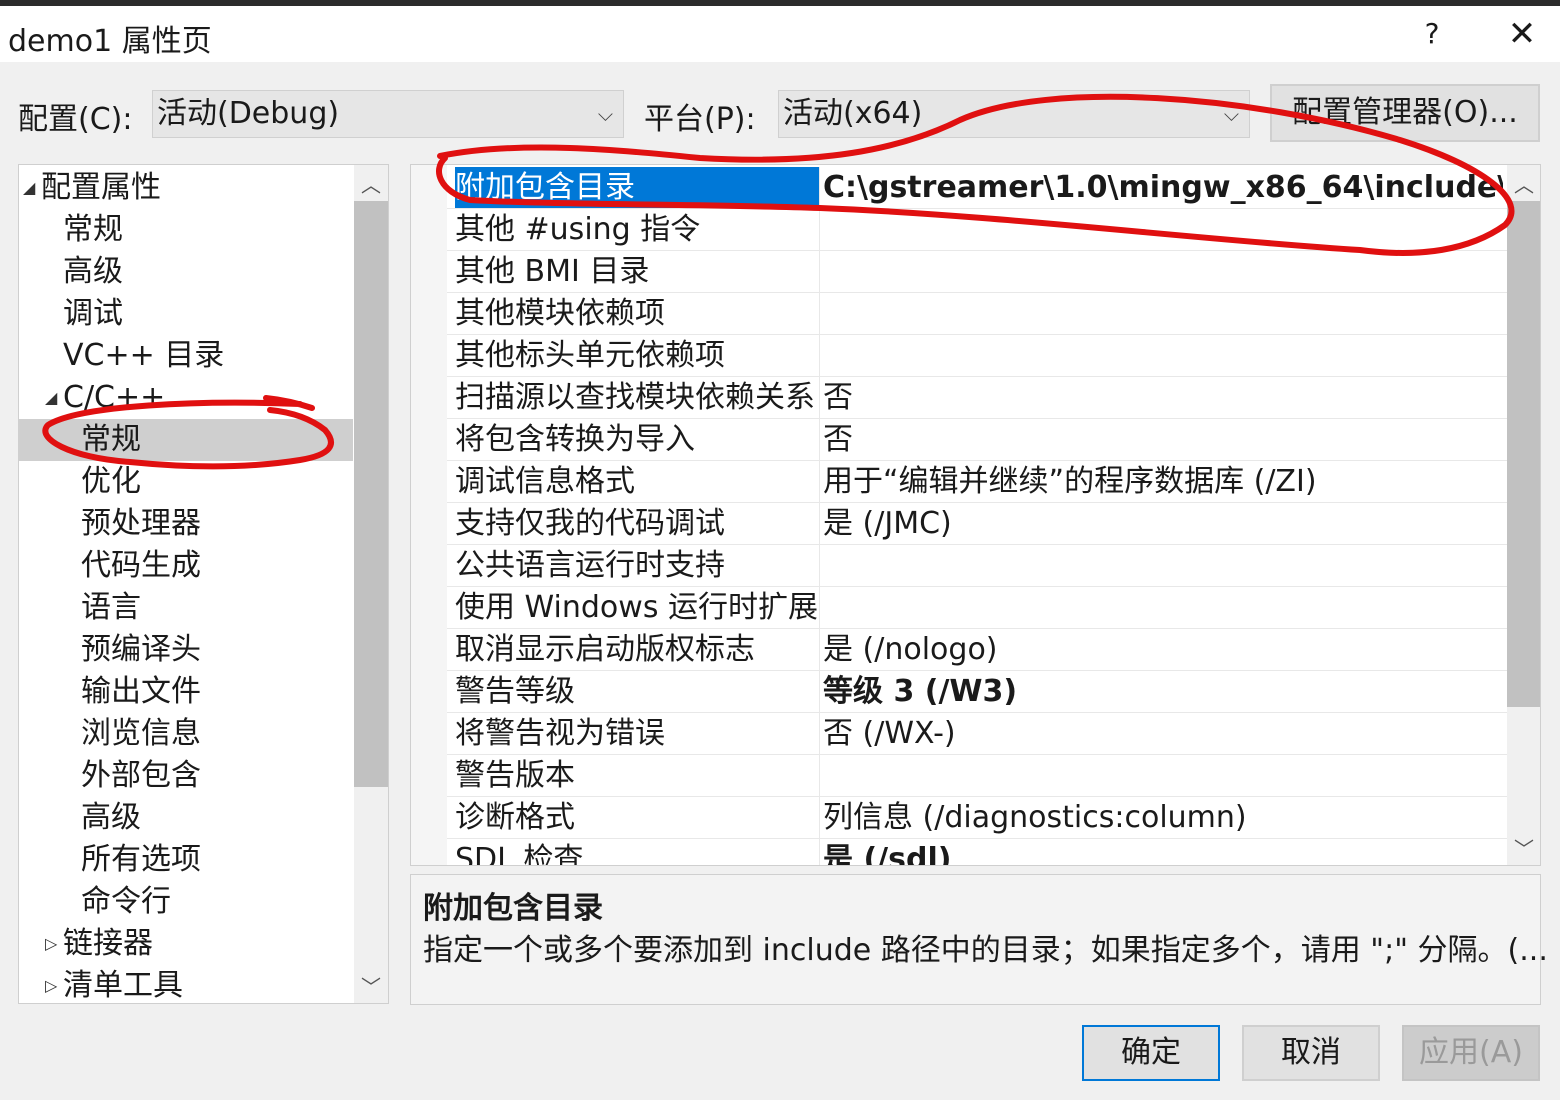 This screenshot has width=1560, height=1100. Describe the element at coordinates (186, 356) in the screenshot. I see `tree-item: VC++ 目录` at that location.